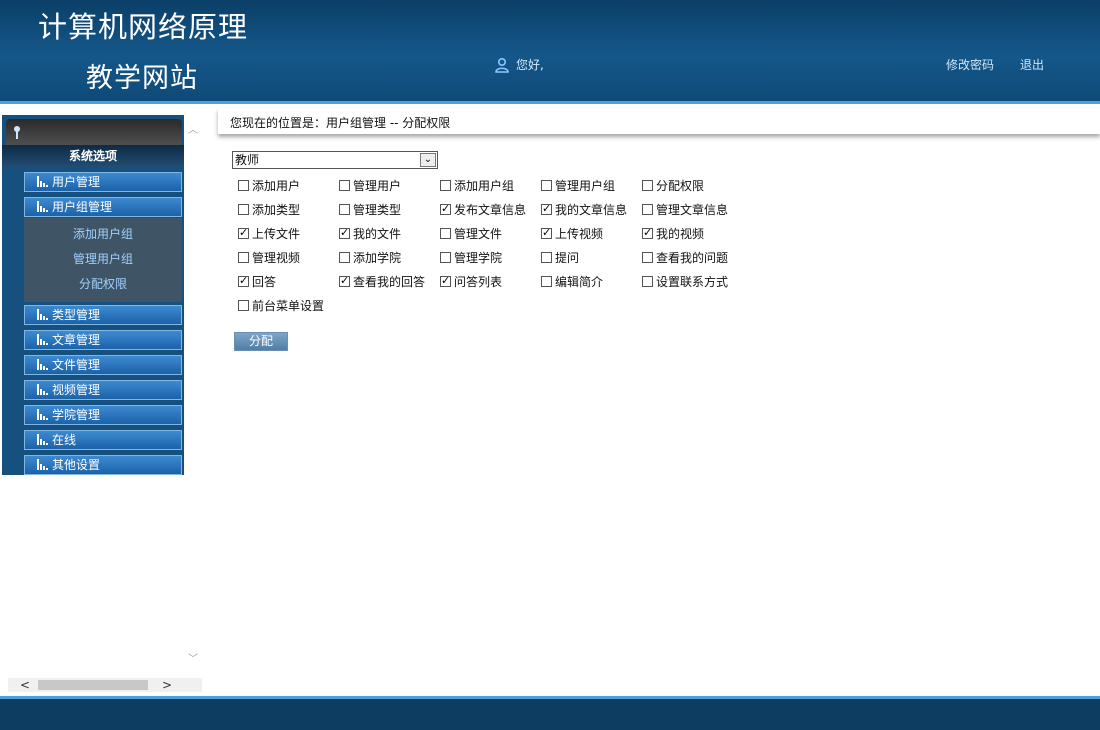 Image resolution: width=1100 pixels, height=730 pixels. What do you see at coordinates (1032, 64) in the screenshot?
I see `logout-link: 退出` at bounding box center [1032, 64].